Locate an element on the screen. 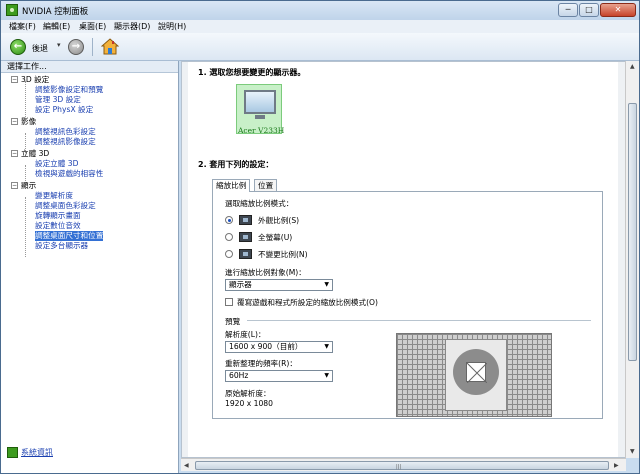 The width and height of the screenshot is (640, 474). forward-arrow-icon: → is located at coordinates (76, 47).